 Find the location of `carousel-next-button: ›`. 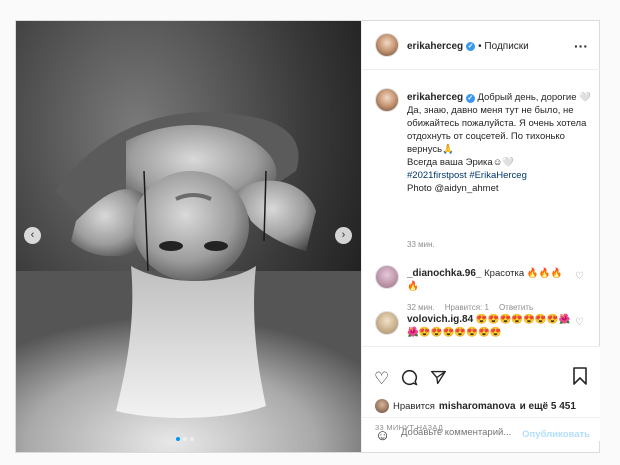

carousel-next-button: › is located at coordinates (343, 235).